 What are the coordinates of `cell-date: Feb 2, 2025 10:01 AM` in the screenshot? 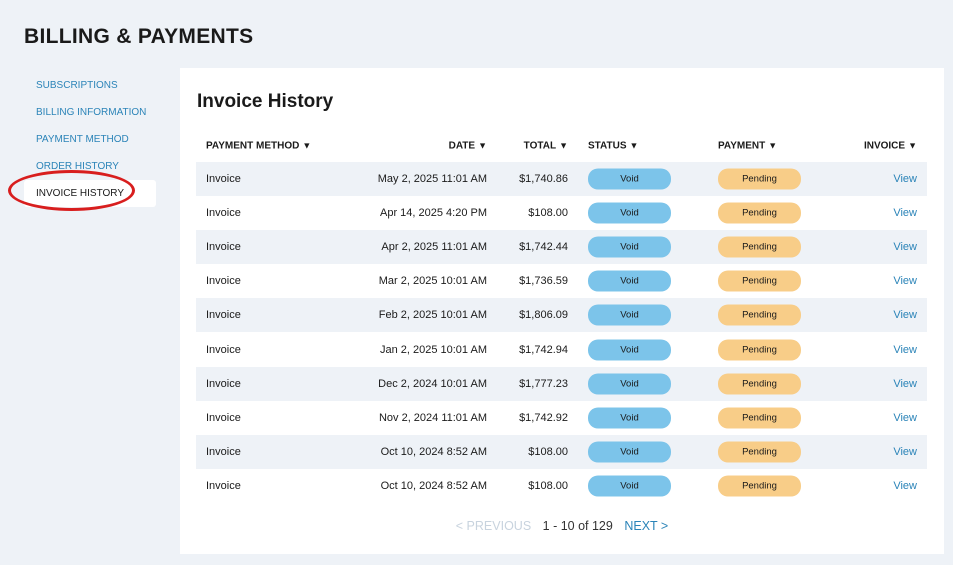 It's located at (432, 315).